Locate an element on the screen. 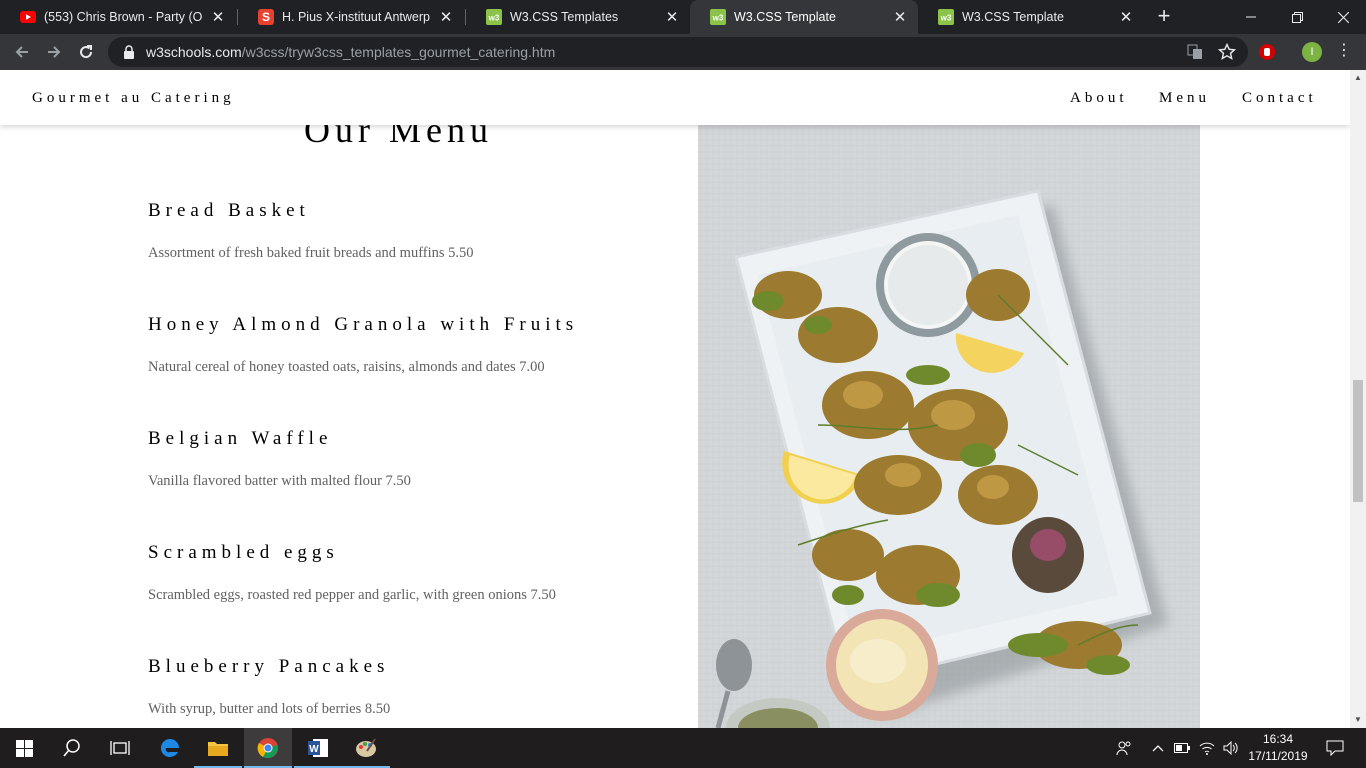 This screenshot has width=1366, height=768. translate-icon is located at coordinates (1194, 51).